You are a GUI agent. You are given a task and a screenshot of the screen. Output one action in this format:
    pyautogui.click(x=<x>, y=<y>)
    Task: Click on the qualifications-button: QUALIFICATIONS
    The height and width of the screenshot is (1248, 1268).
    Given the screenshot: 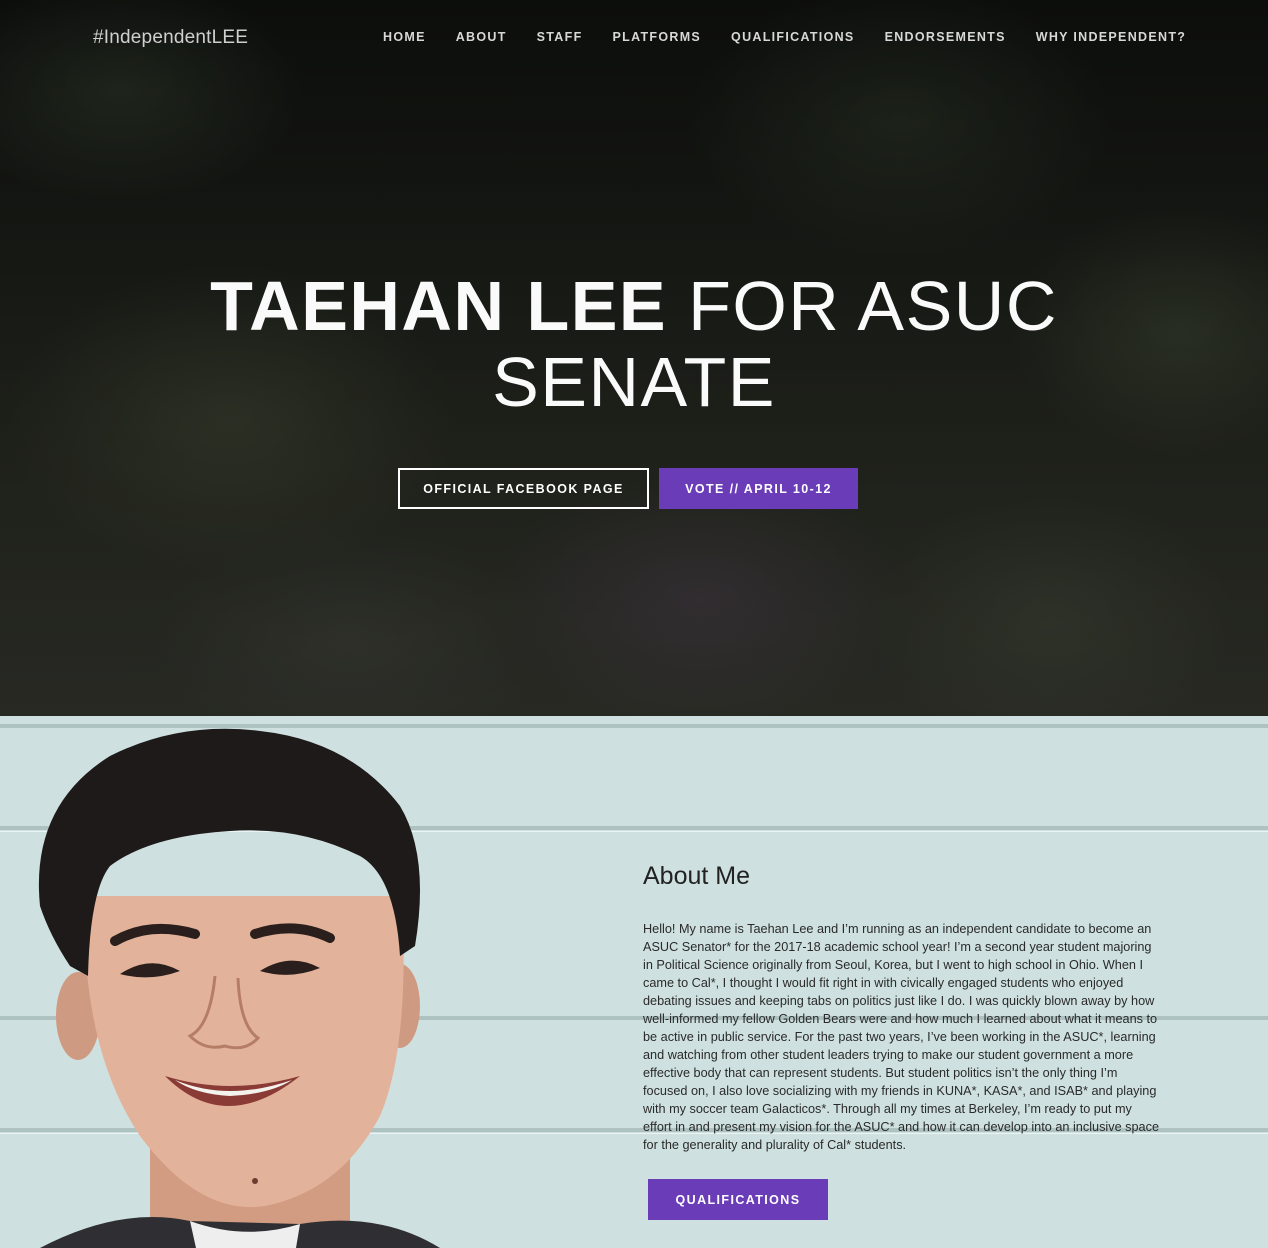 What is the action you would take?
    pyautogui.click(x=738, y=1199)
    